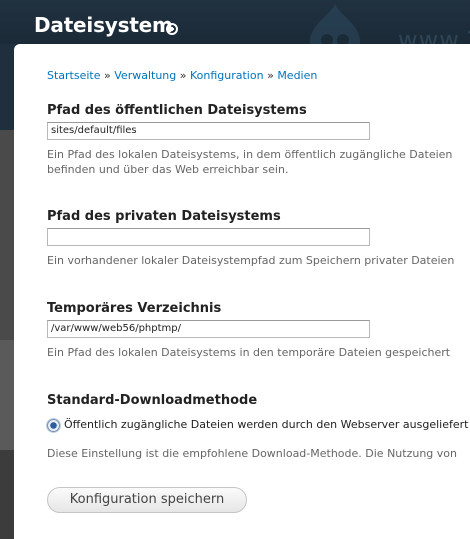  Describe the element at coordinates (164, 216) in the screenshot. I see `private-path-label: Pfad des privaten Dateisystems` at that location.